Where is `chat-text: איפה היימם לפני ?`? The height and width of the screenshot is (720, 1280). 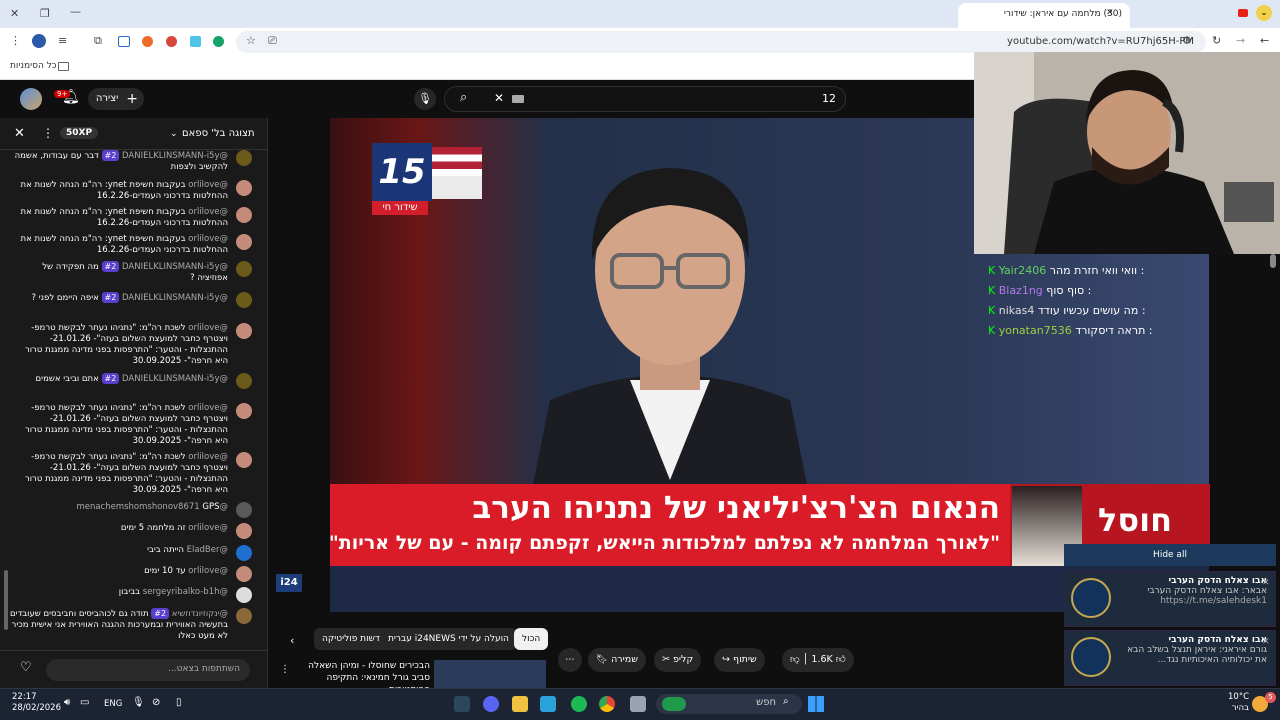
chat-text: איפה היימם לפני ? is located at coordinates (65, 298).